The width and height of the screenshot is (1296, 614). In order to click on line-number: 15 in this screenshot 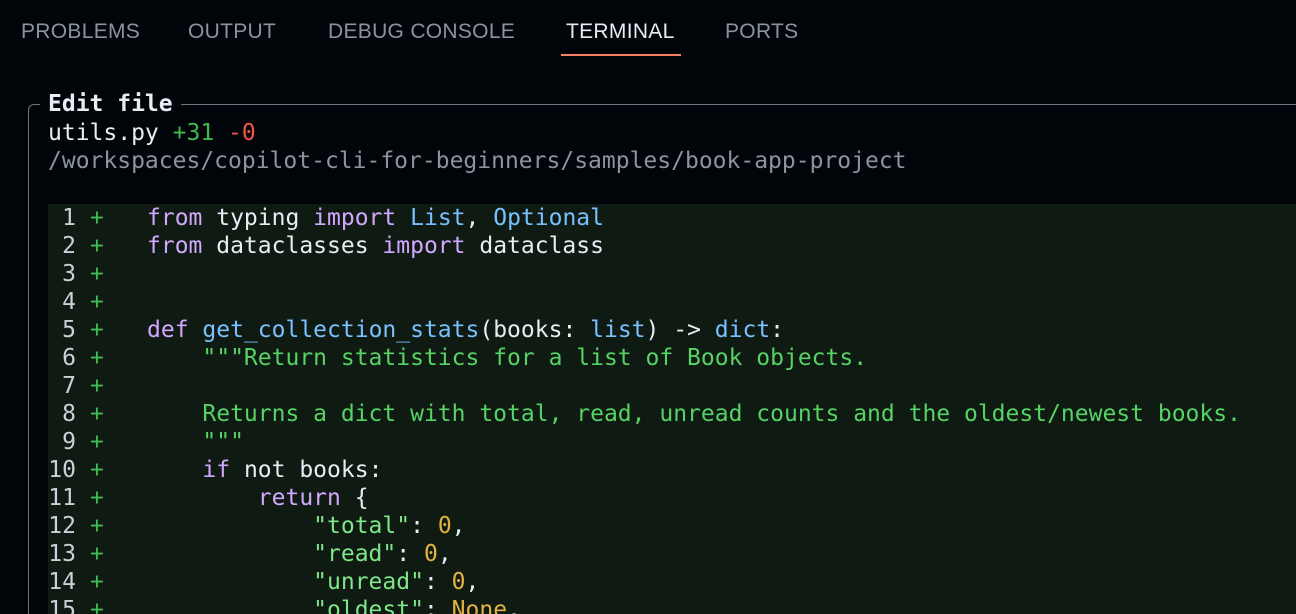, I will do `click(62, 605)`.